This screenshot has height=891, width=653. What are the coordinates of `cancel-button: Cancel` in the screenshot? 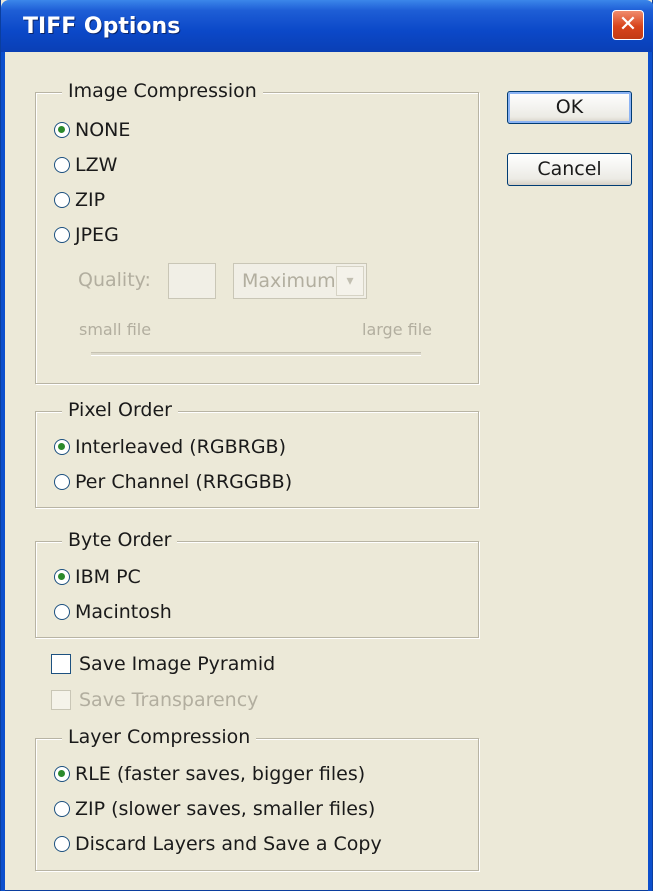 It's located at (569, 169).